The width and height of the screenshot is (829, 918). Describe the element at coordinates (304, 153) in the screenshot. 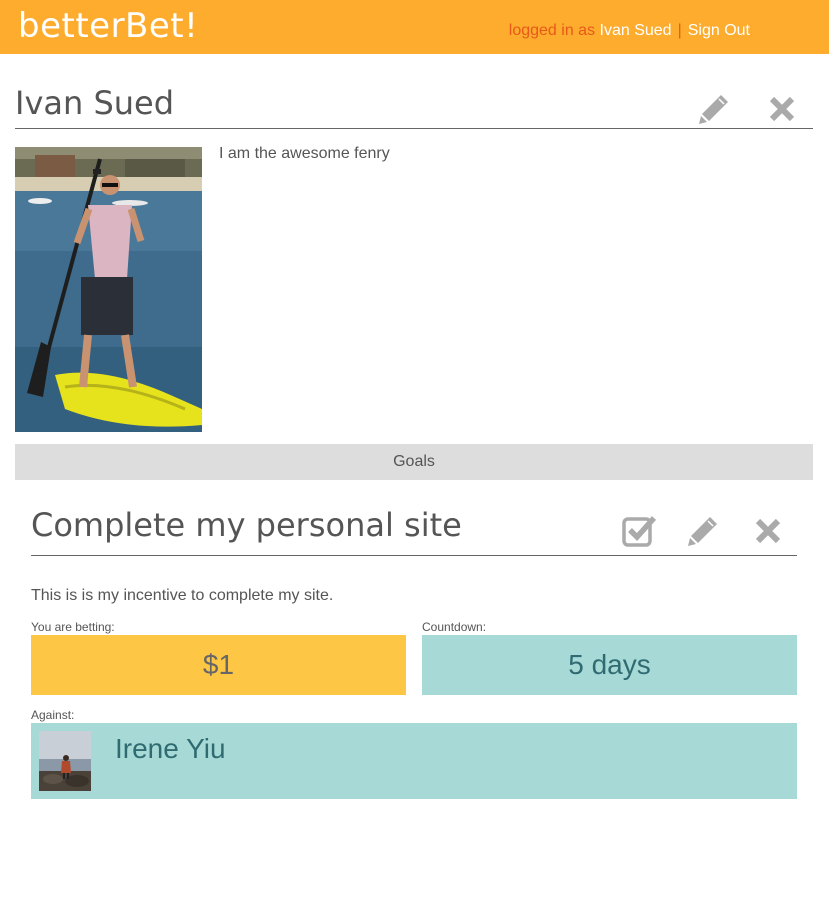

I see `profile-bio: I am the awesome fenry` at that location.